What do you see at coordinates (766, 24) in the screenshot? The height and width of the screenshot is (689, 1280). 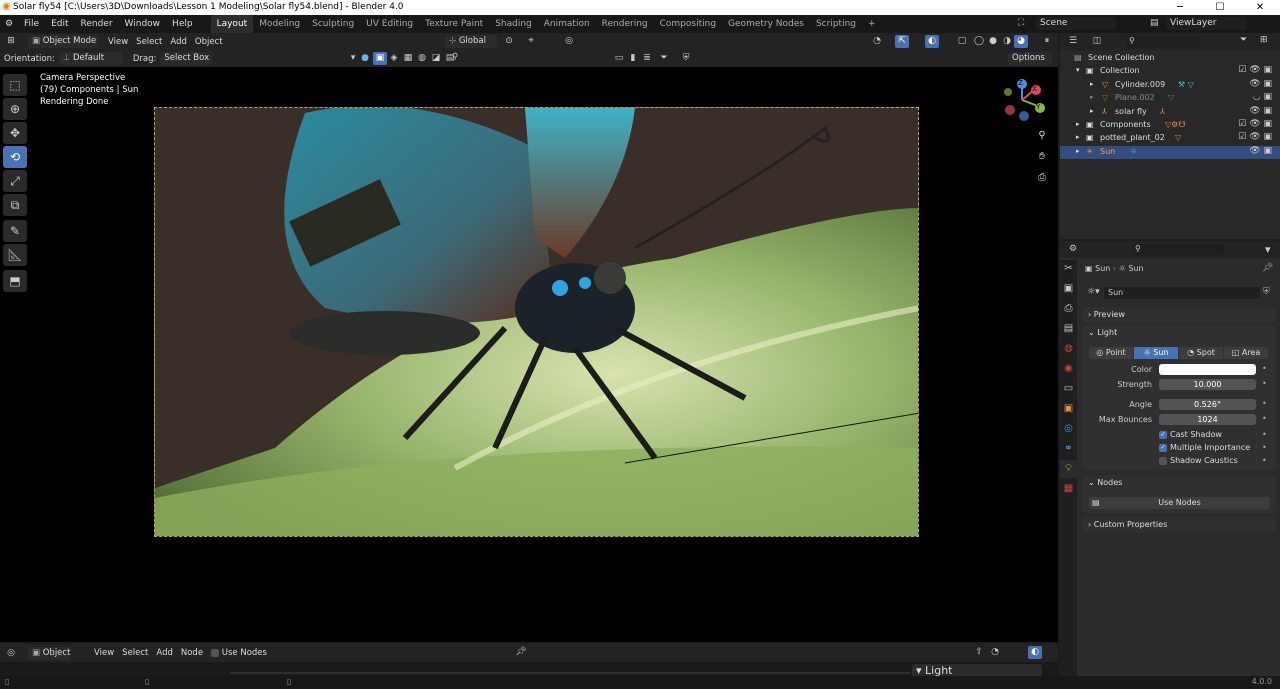 I see `tab-geometry-nodes: Geometry Nodes` at bounding box center [766, 24].